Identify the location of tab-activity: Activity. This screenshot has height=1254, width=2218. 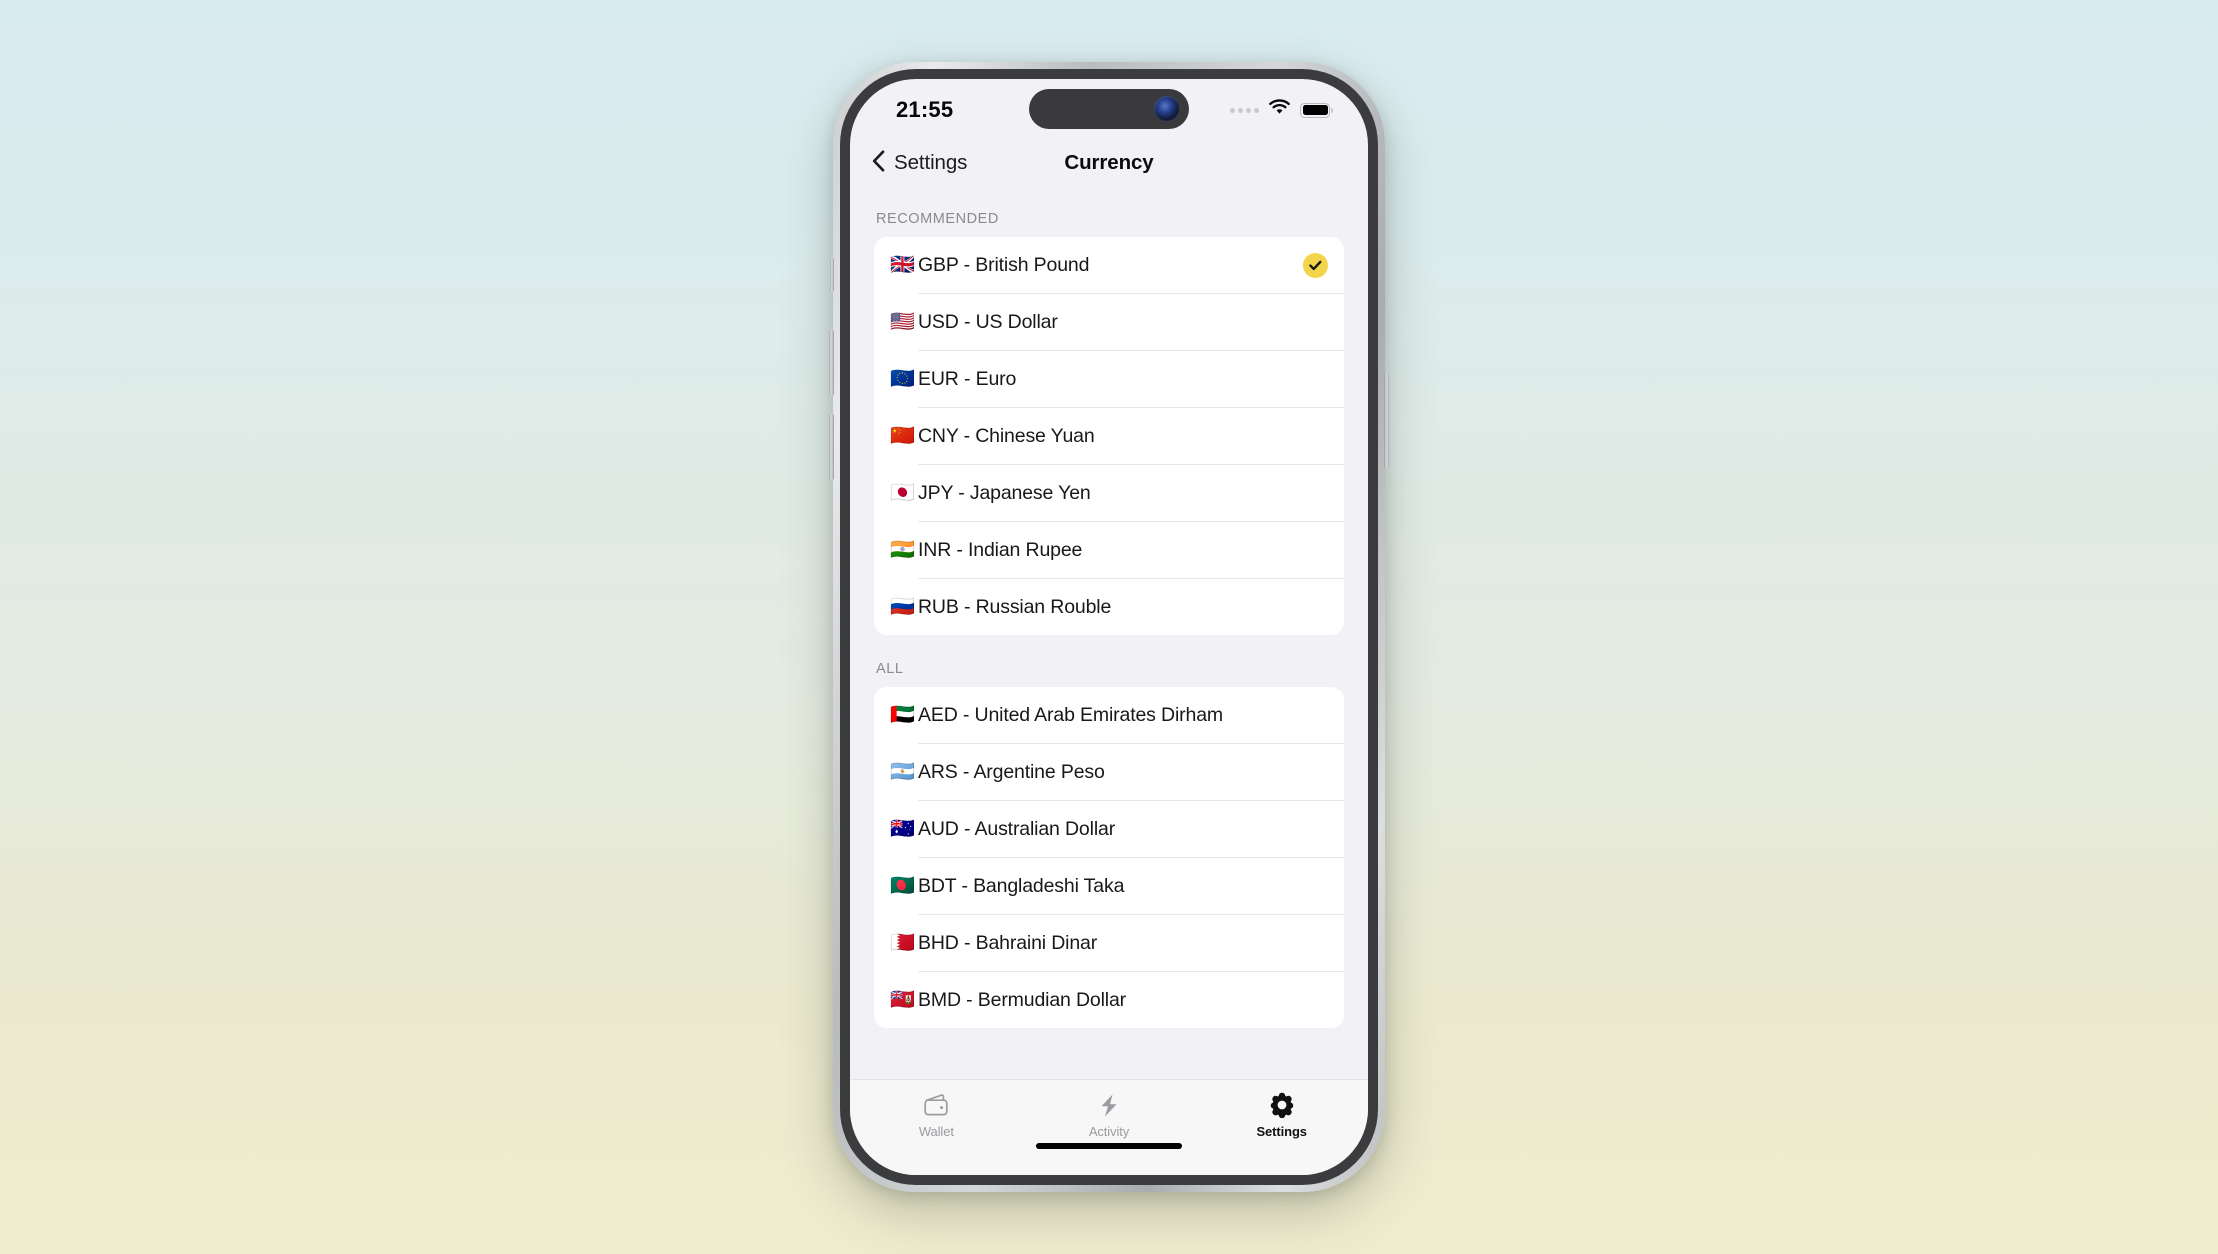
(1109, 1115).